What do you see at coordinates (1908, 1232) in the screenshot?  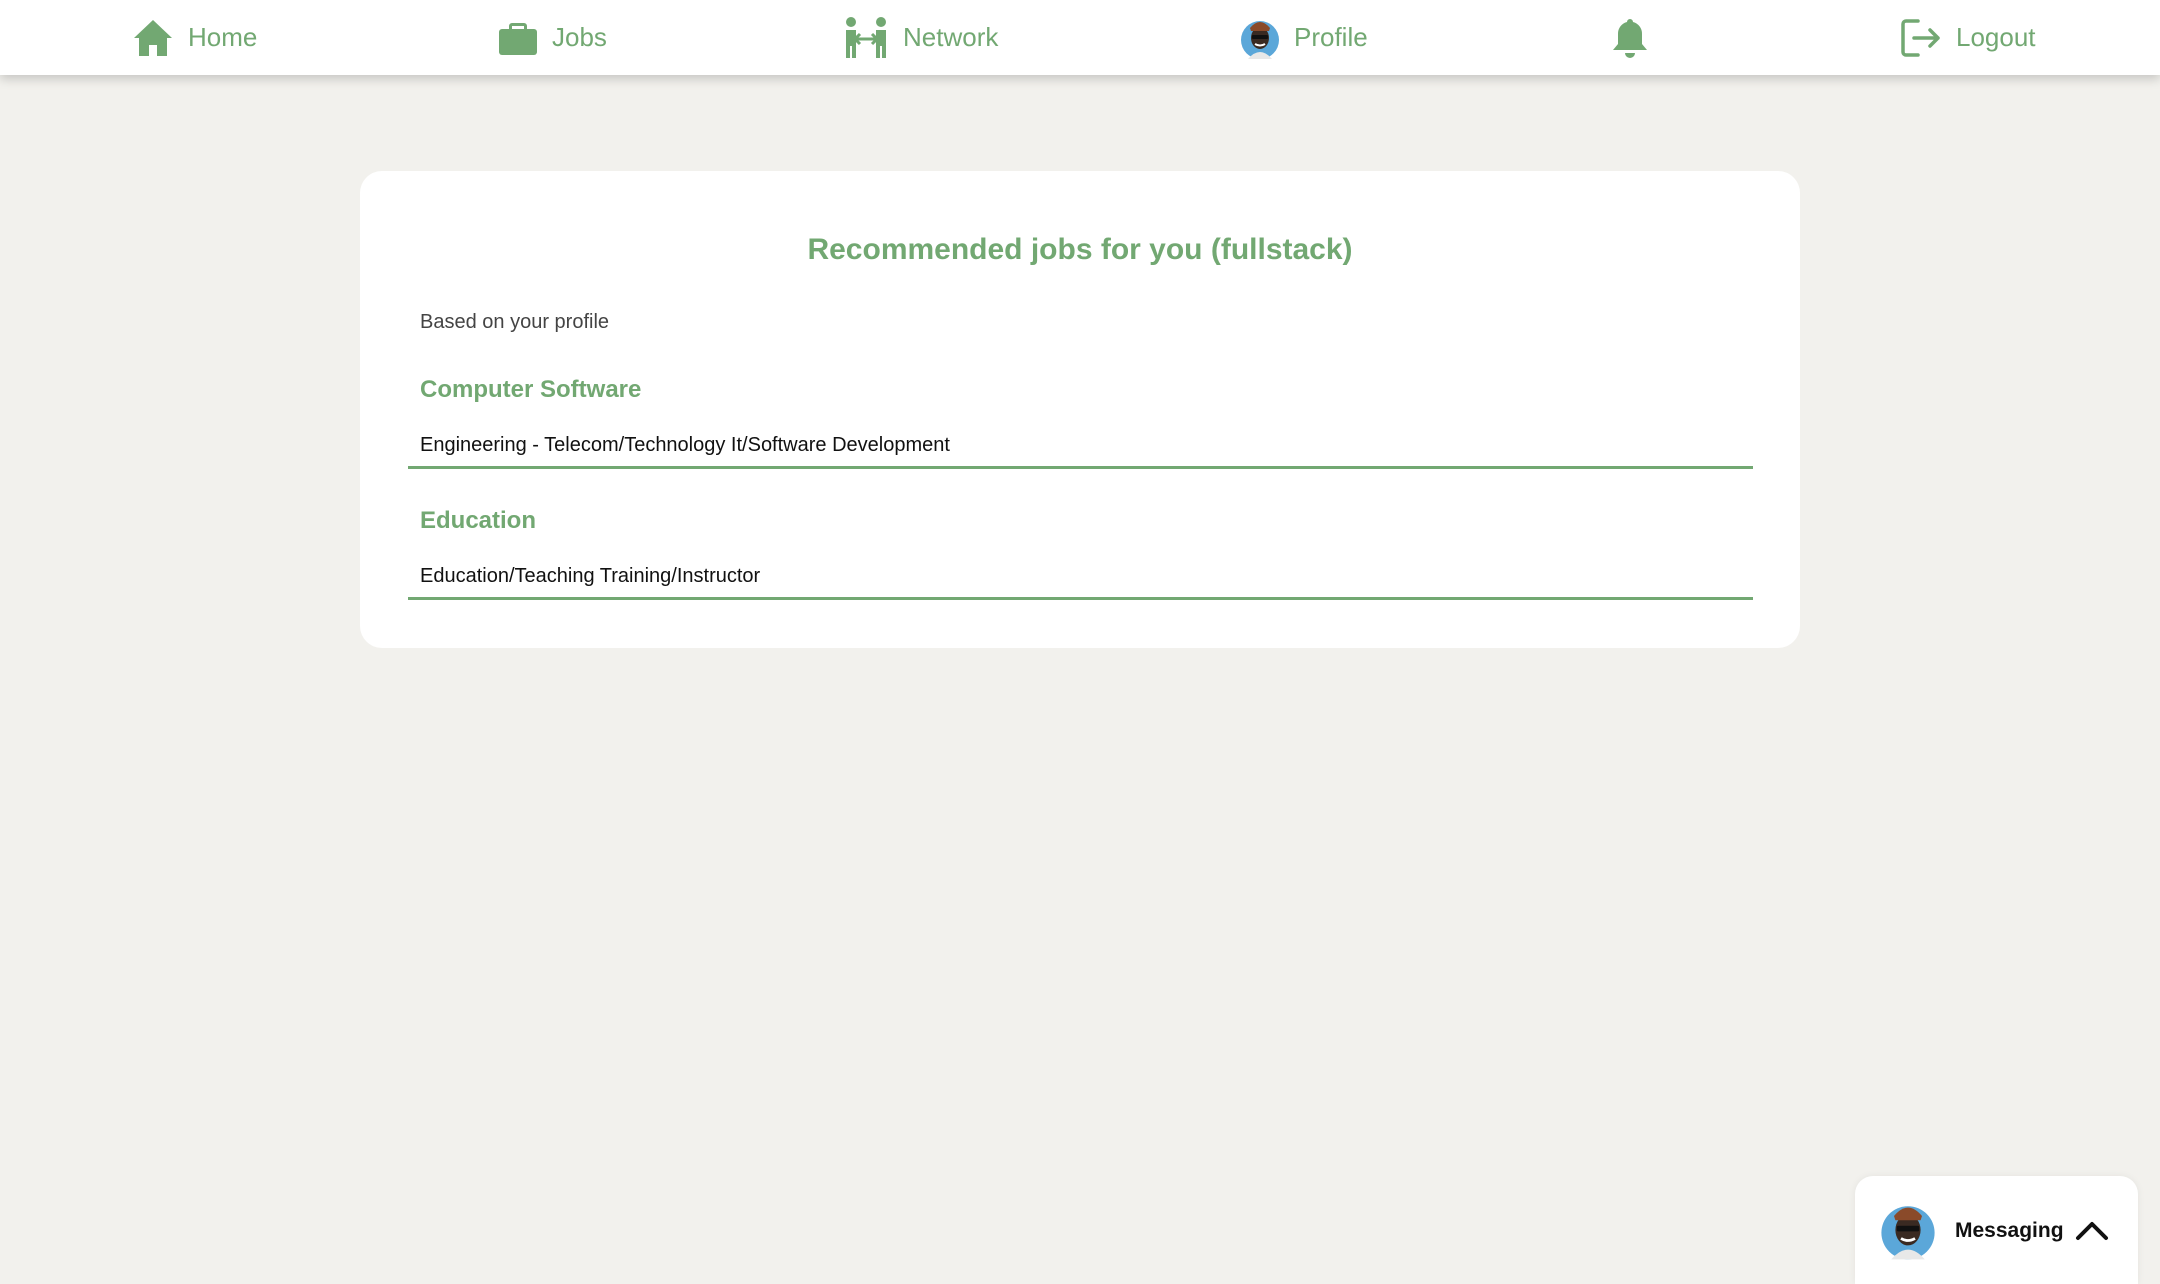 I see `messaging-avatar` at bounding box center [1908, 1232].